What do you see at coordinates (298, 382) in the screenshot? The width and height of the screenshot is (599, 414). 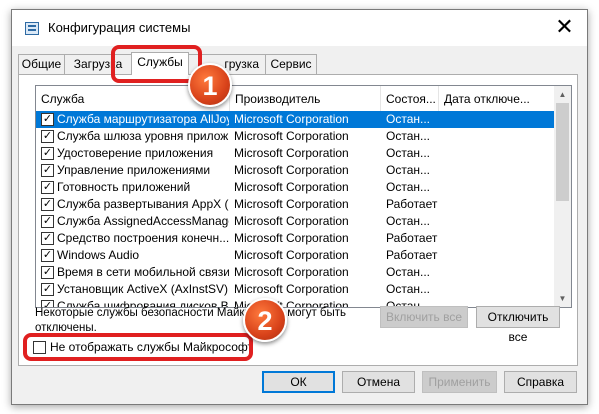 I see `ok-button: ОК` at bounding box center [298, 382].